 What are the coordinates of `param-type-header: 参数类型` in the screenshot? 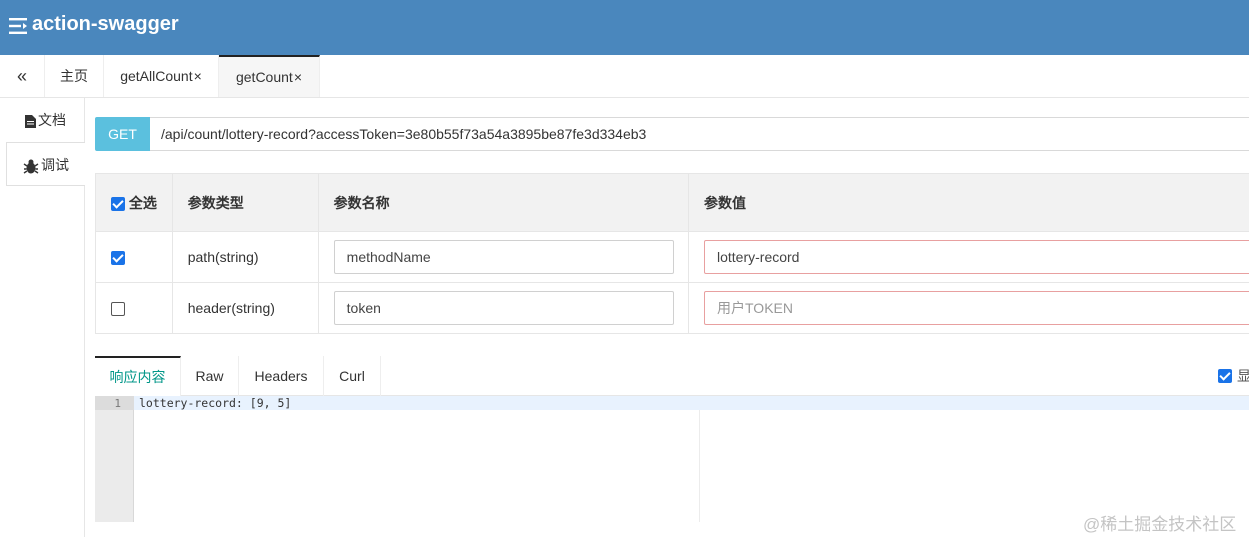 It's located at (245, 202).